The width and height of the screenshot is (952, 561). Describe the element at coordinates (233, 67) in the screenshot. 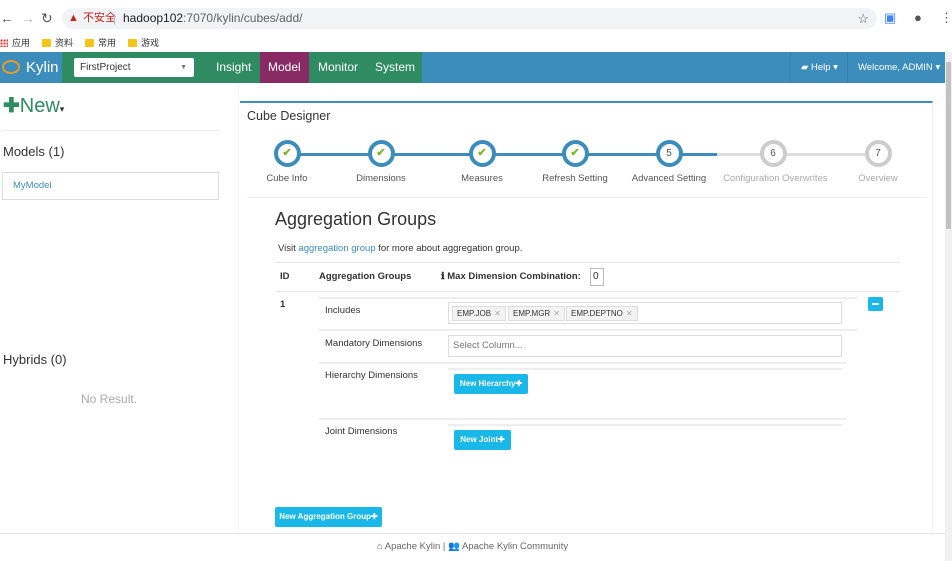

I see `nav-insight: Insight` at that location.